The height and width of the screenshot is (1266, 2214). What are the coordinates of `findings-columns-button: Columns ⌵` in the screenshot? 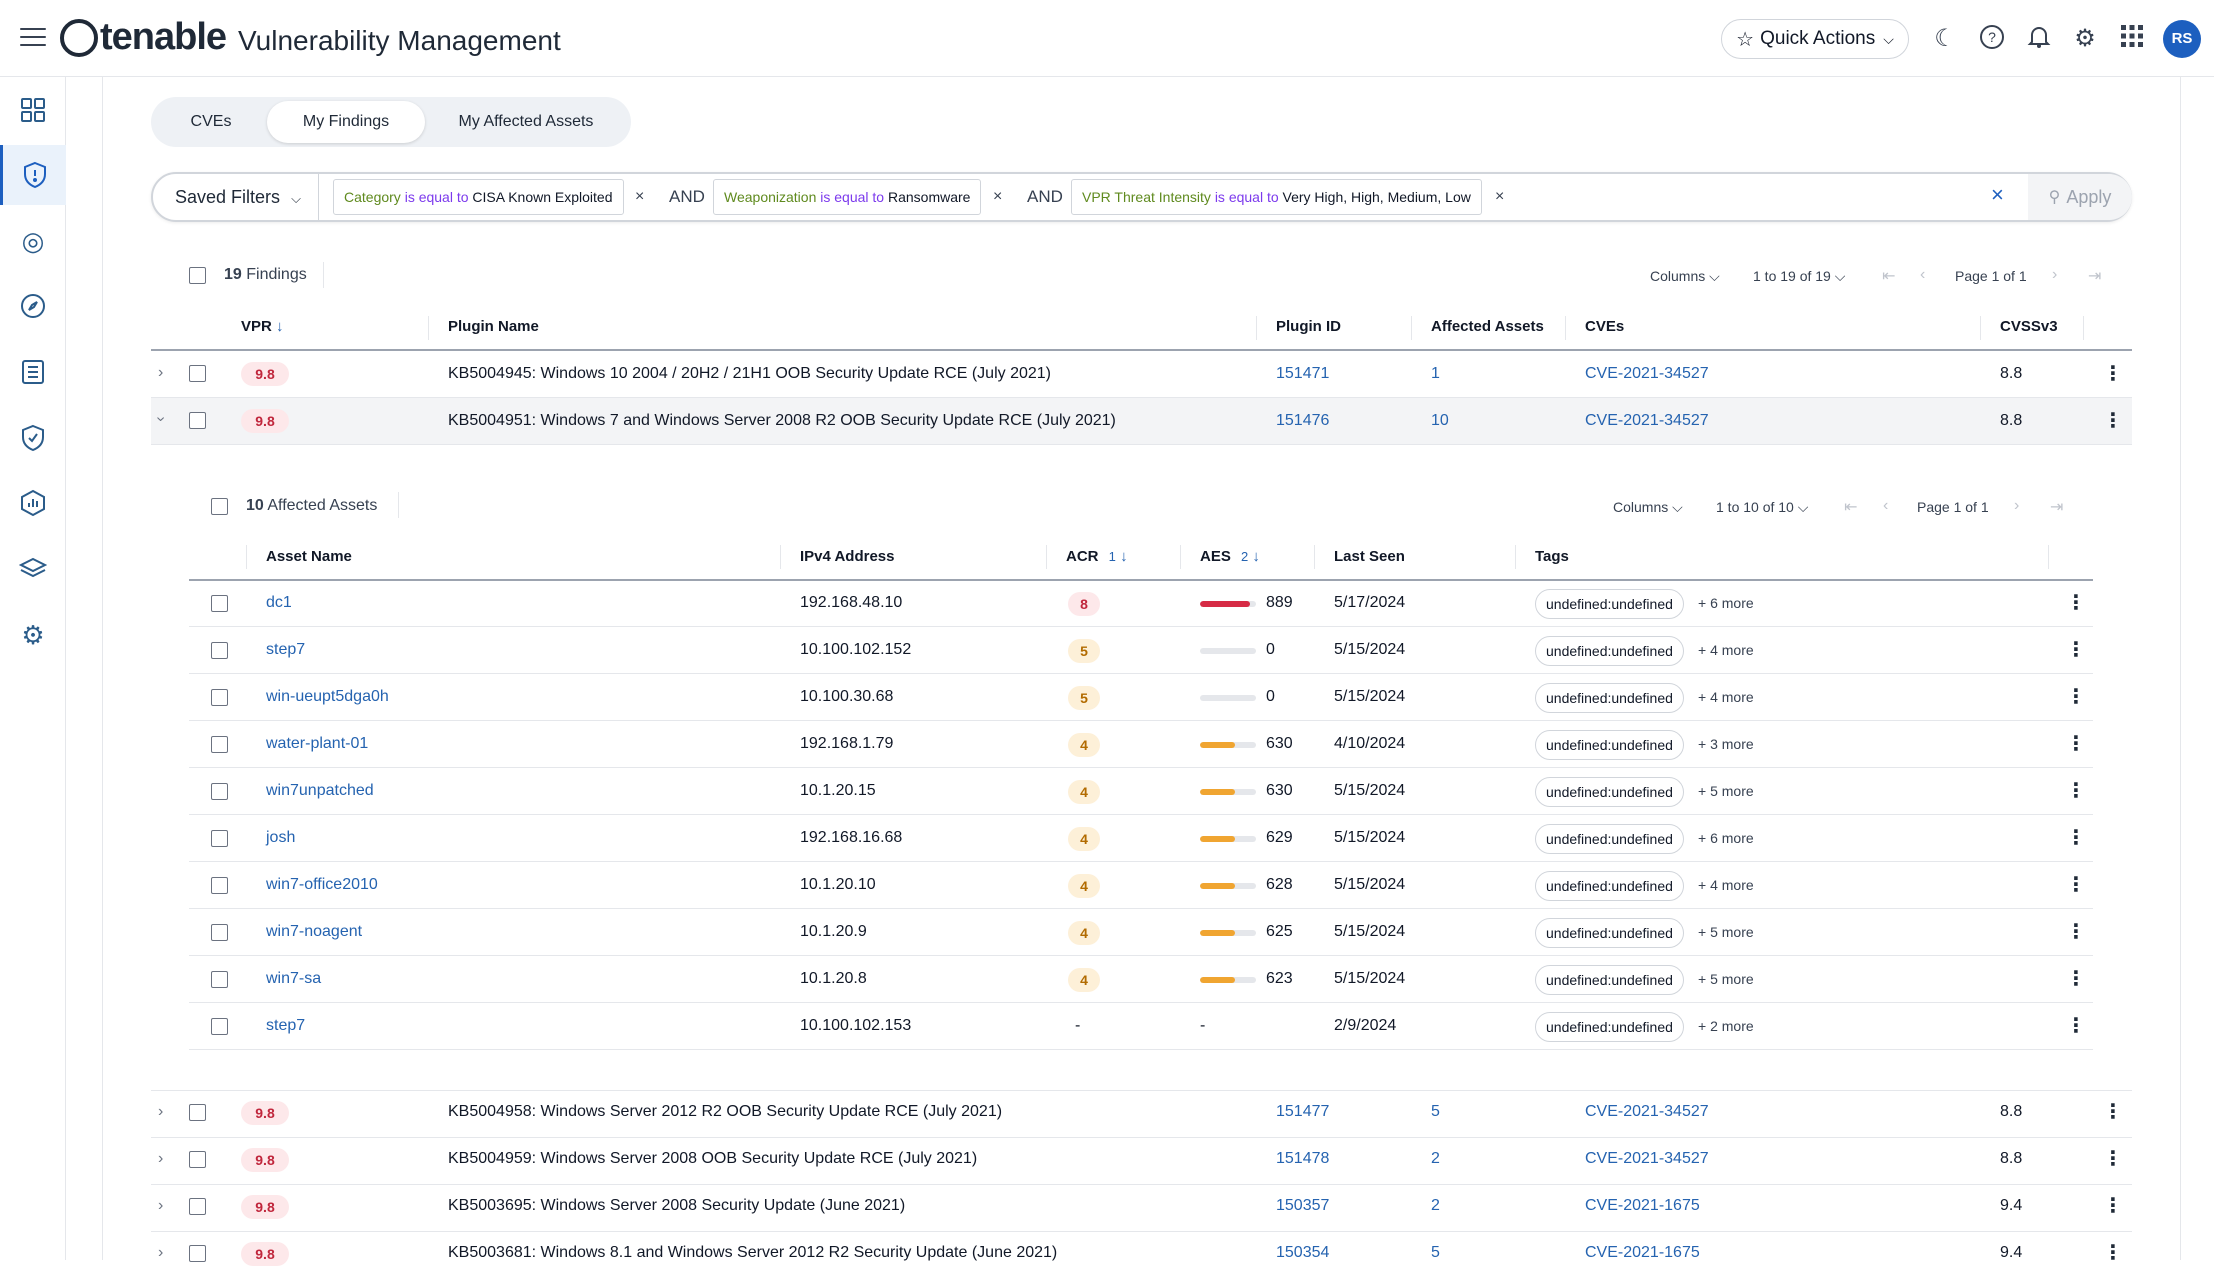 It's located at (1685, 276).